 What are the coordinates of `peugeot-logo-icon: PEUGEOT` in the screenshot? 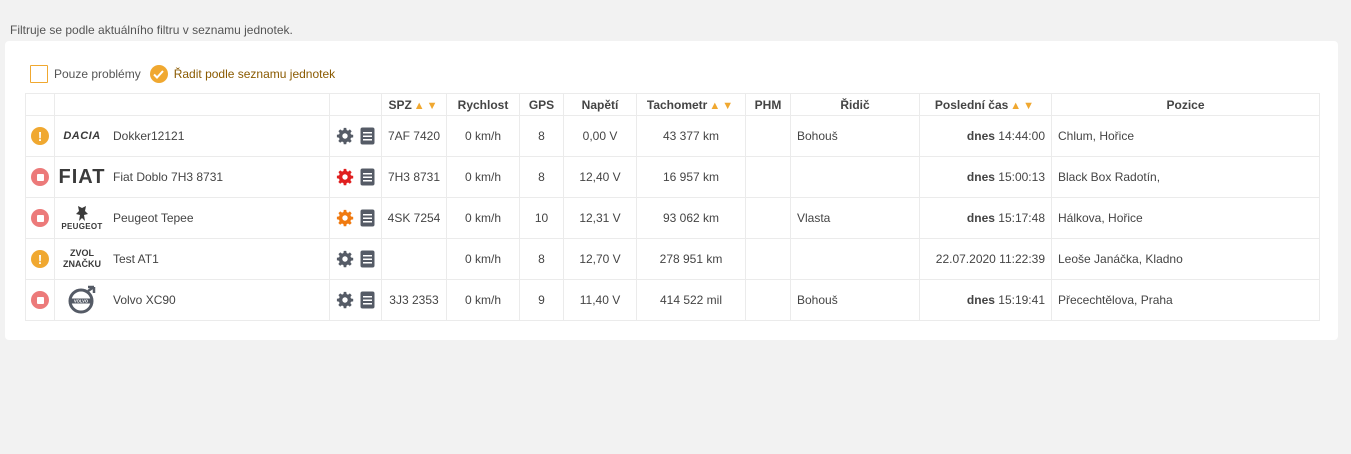 It's located at (82, 218).